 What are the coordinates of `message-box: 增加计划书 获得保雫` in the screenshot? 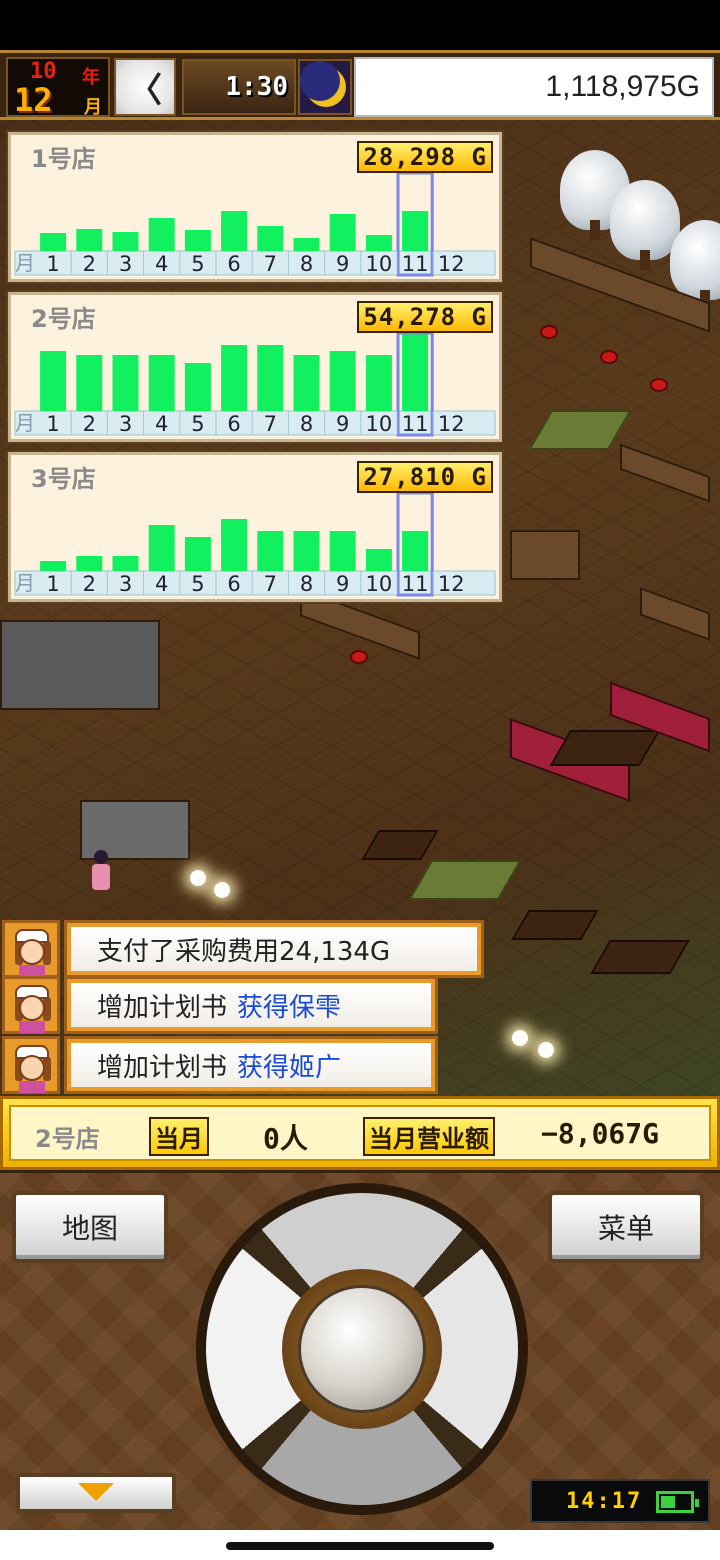 It's located at (251, 1005).